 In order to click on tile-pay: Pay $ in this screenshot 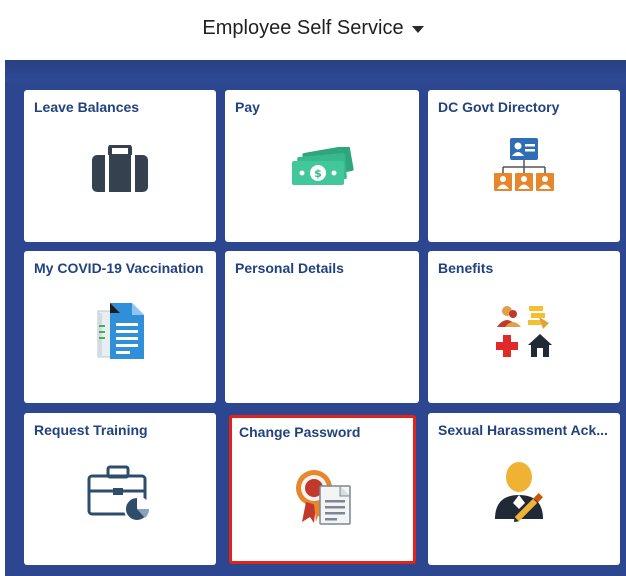, I will do `click(322, 166)`.